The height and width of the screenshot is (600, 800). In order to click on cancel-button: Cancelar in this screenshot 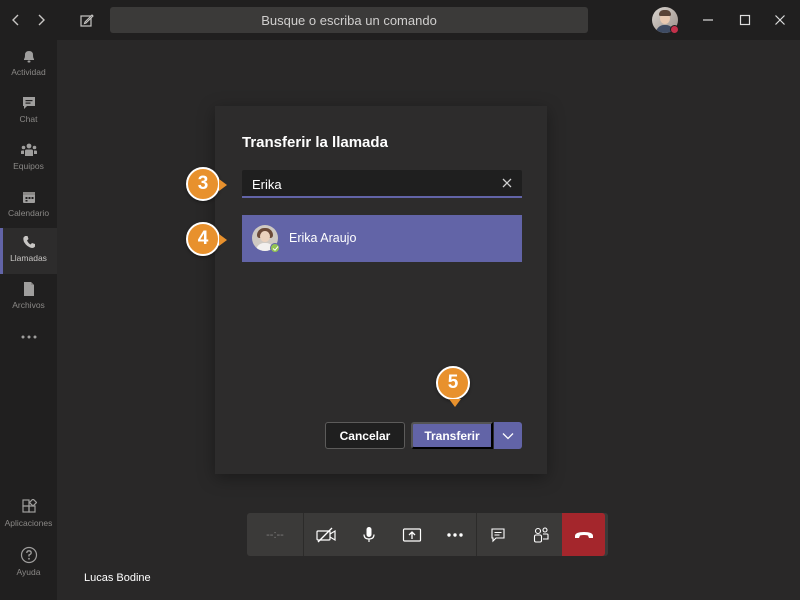, I will do `click(365, 435)`.